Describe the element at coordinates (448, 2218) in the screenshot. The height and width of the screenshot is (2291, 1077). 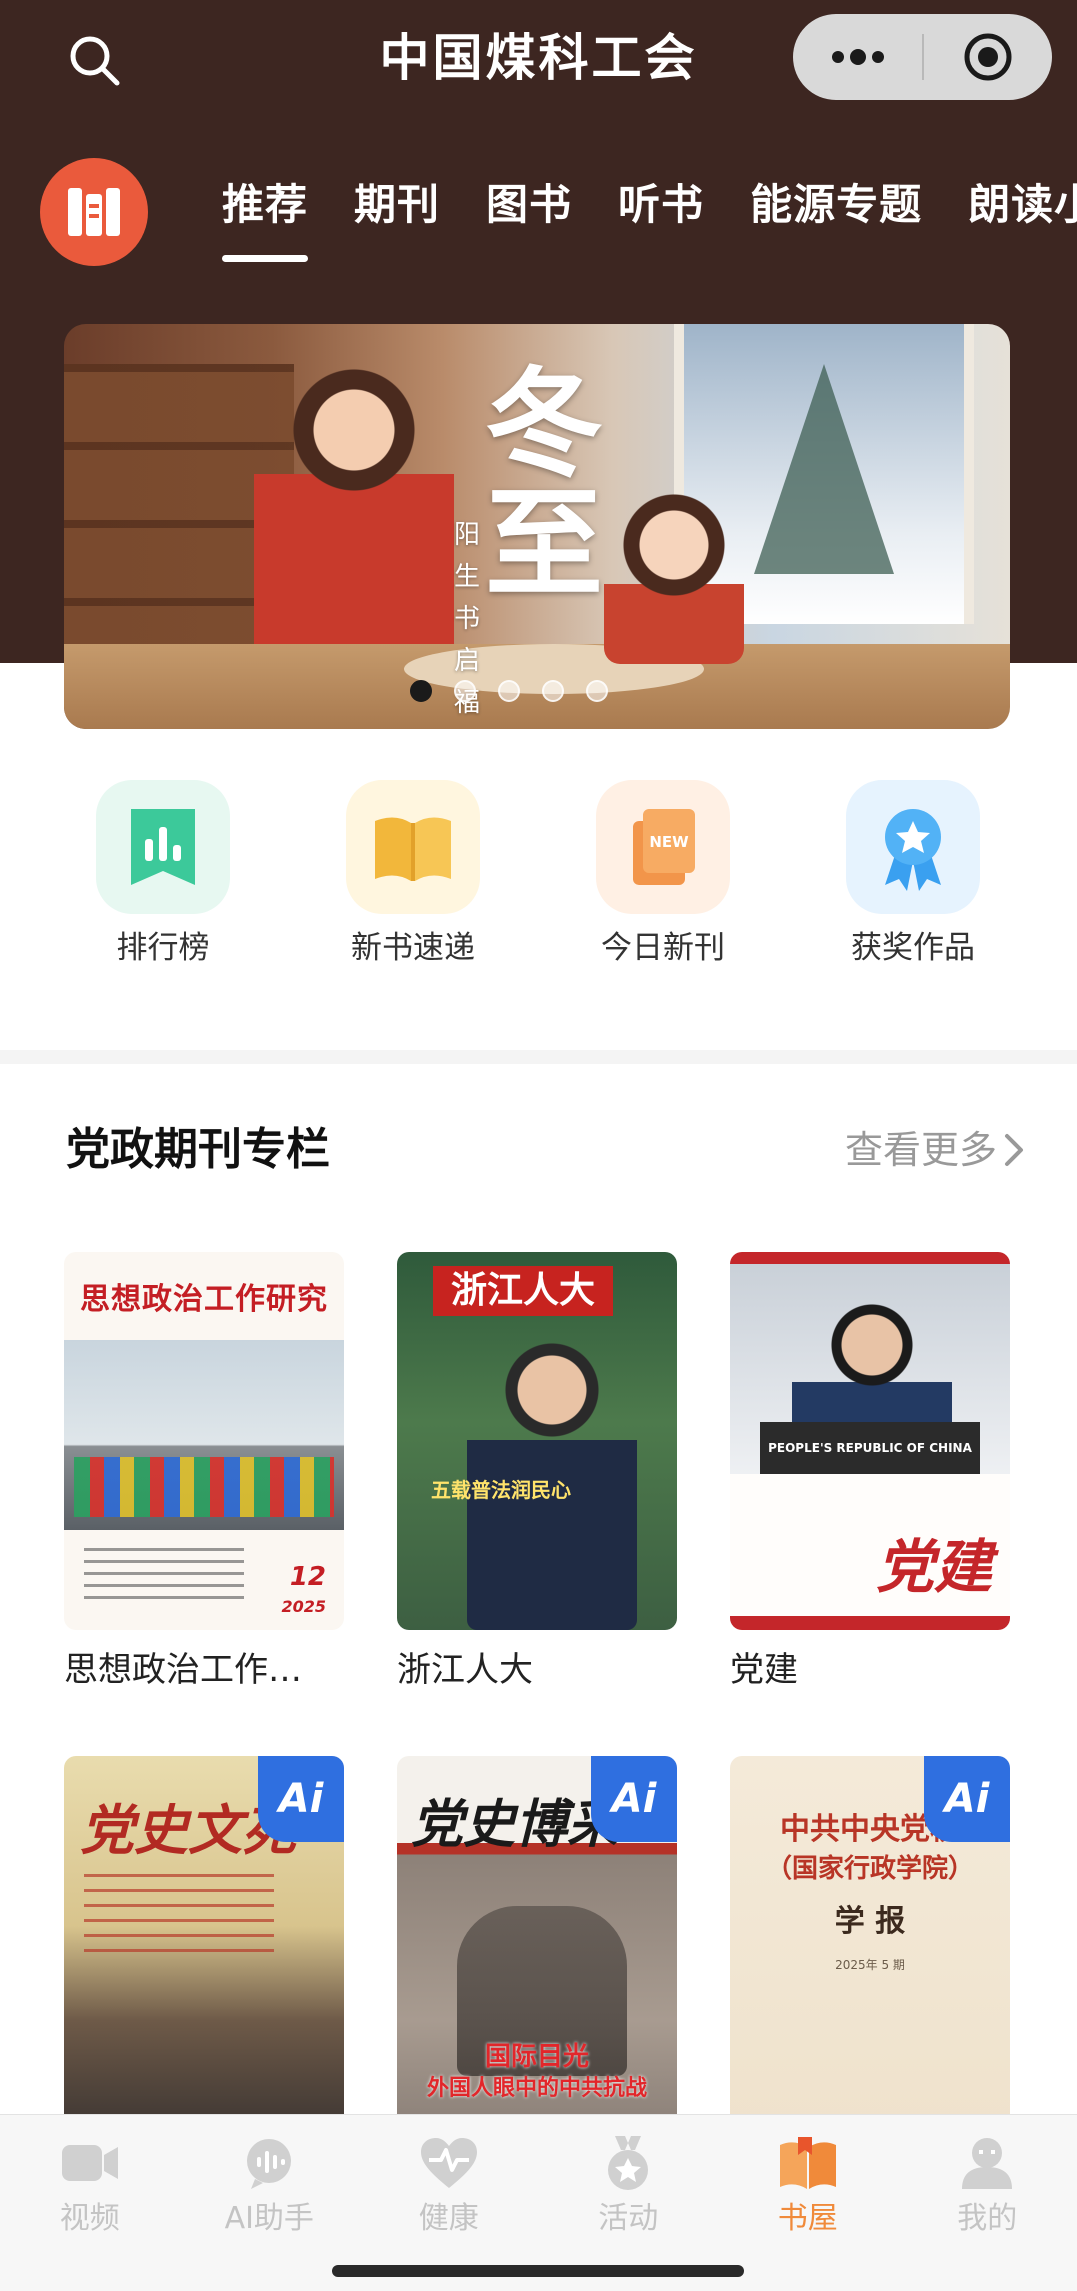
I see `nav-health-label: 健康` at that location.